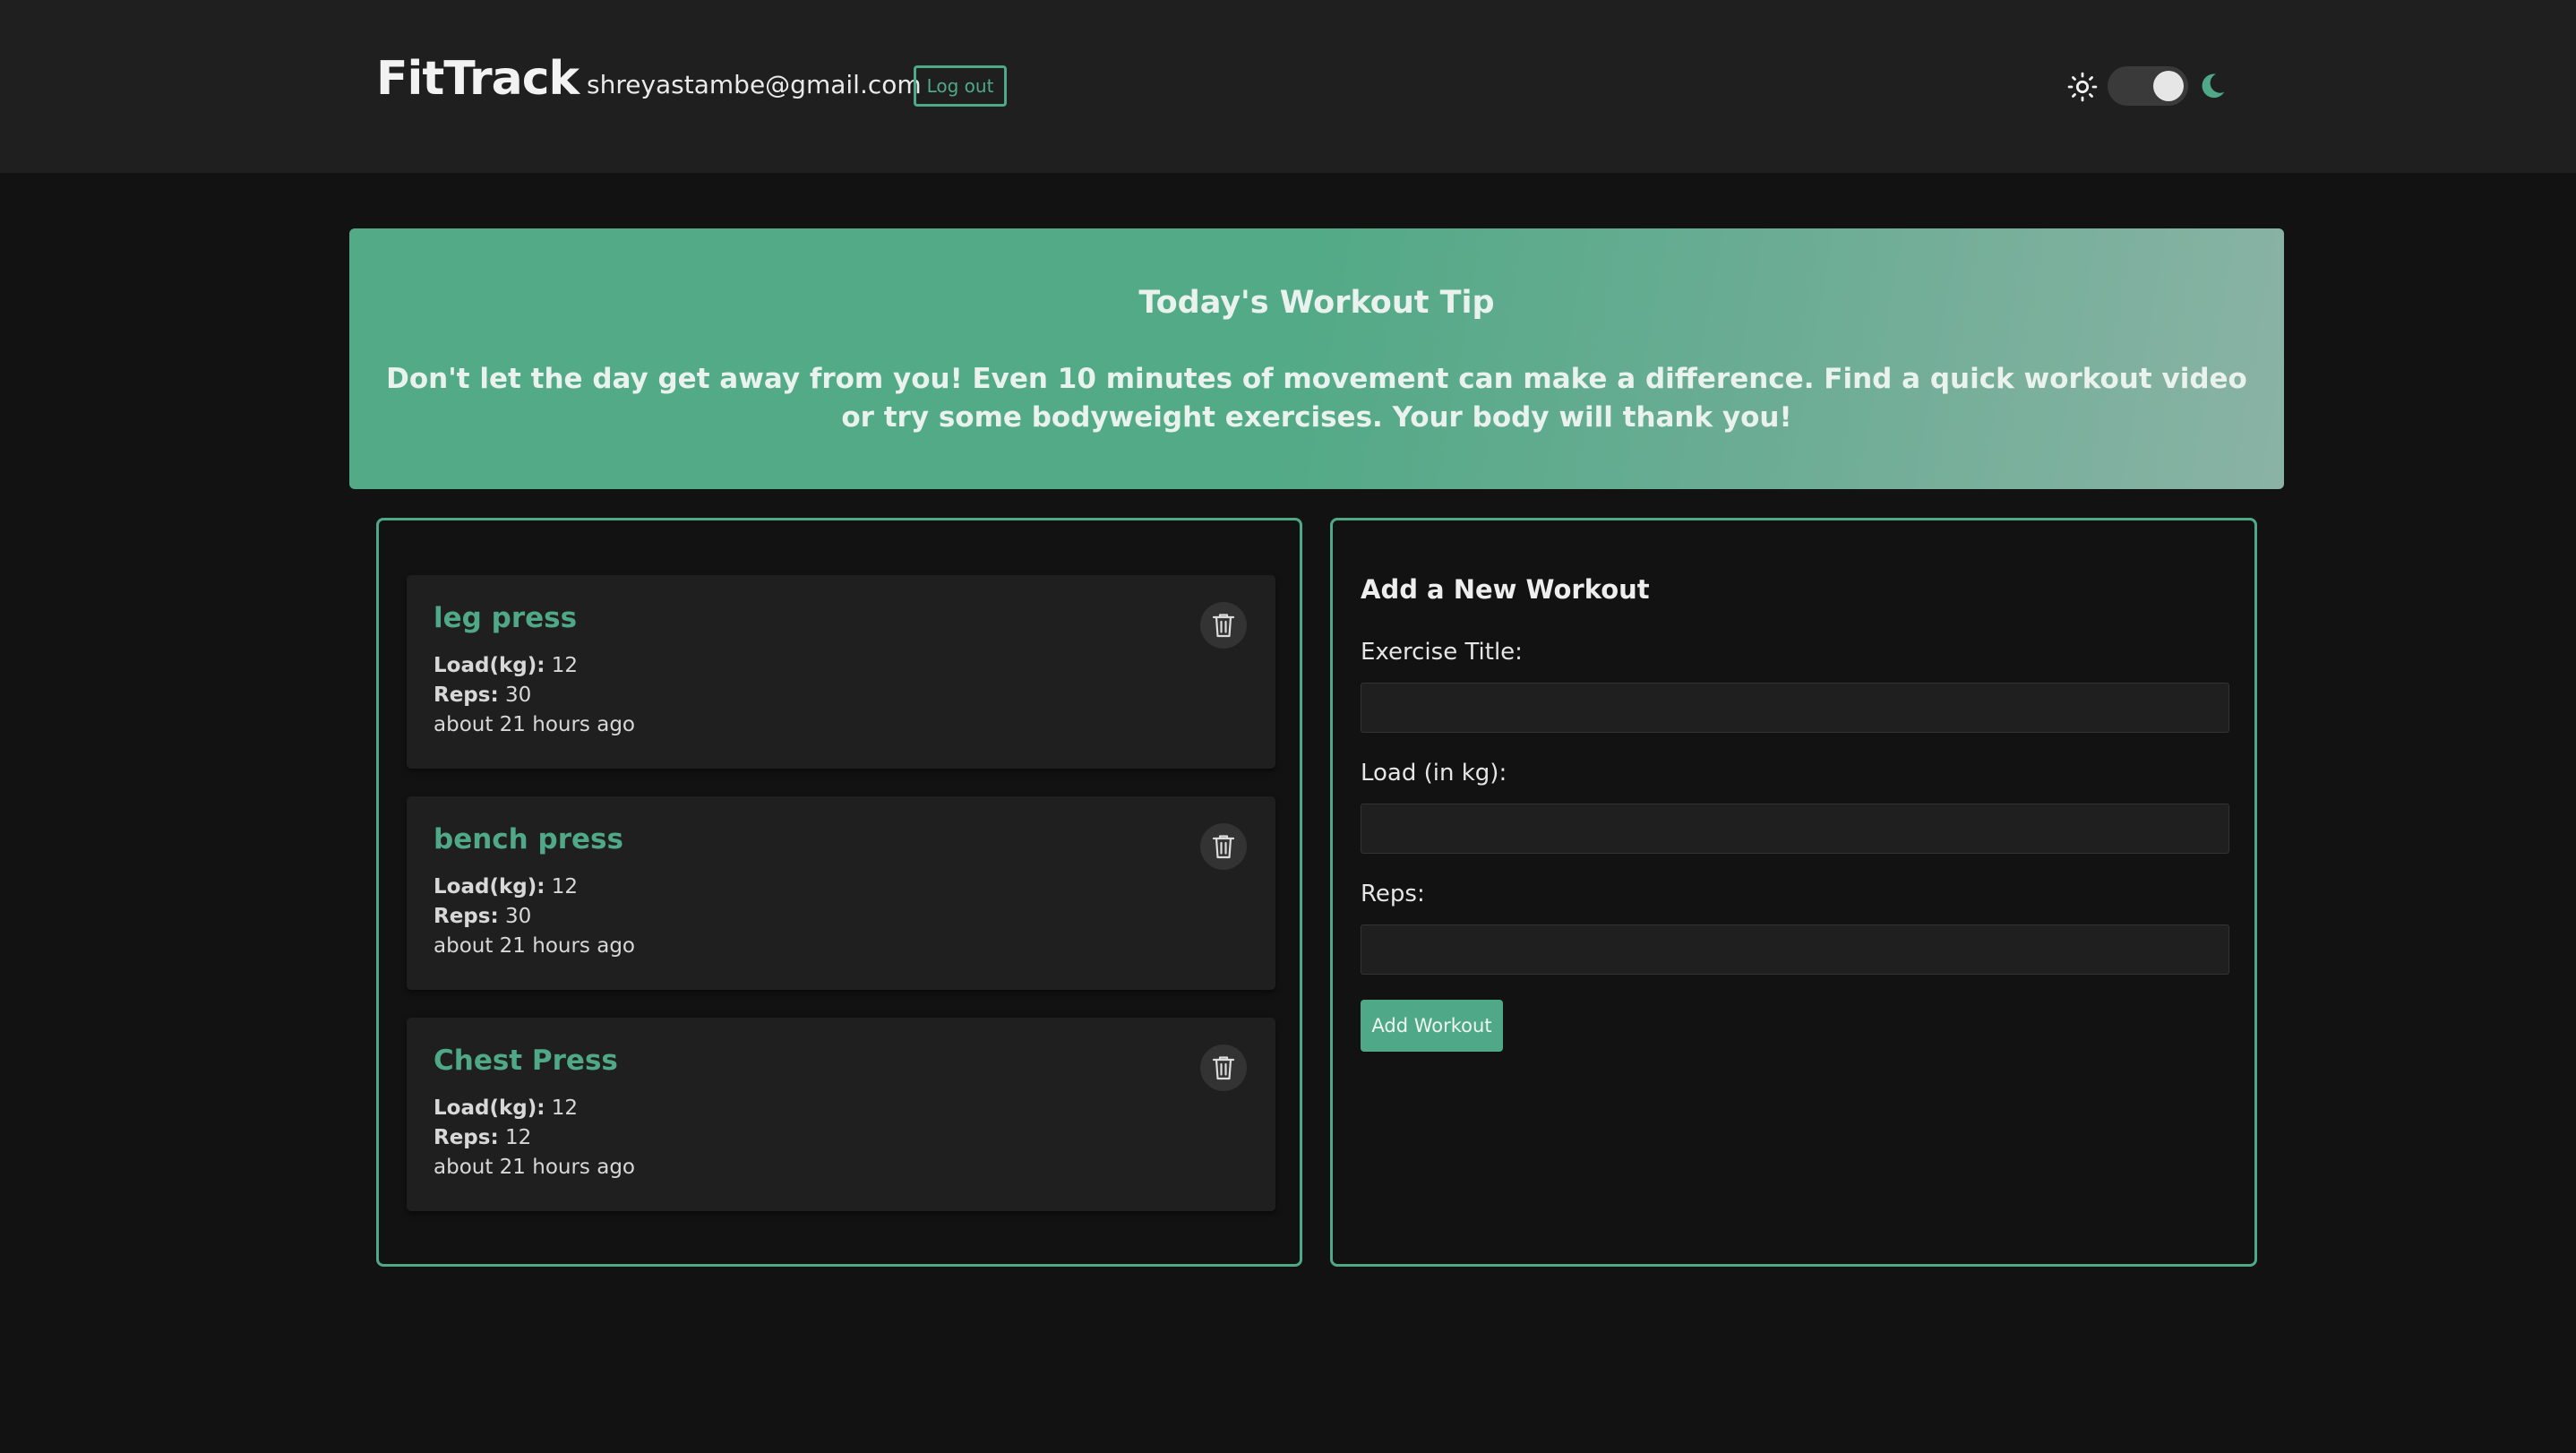  What do you see at coordinates (1432, 1026) in the screenshot?
I see `add-workout-button: Add Workout` at bounding box center [1432, 1026].